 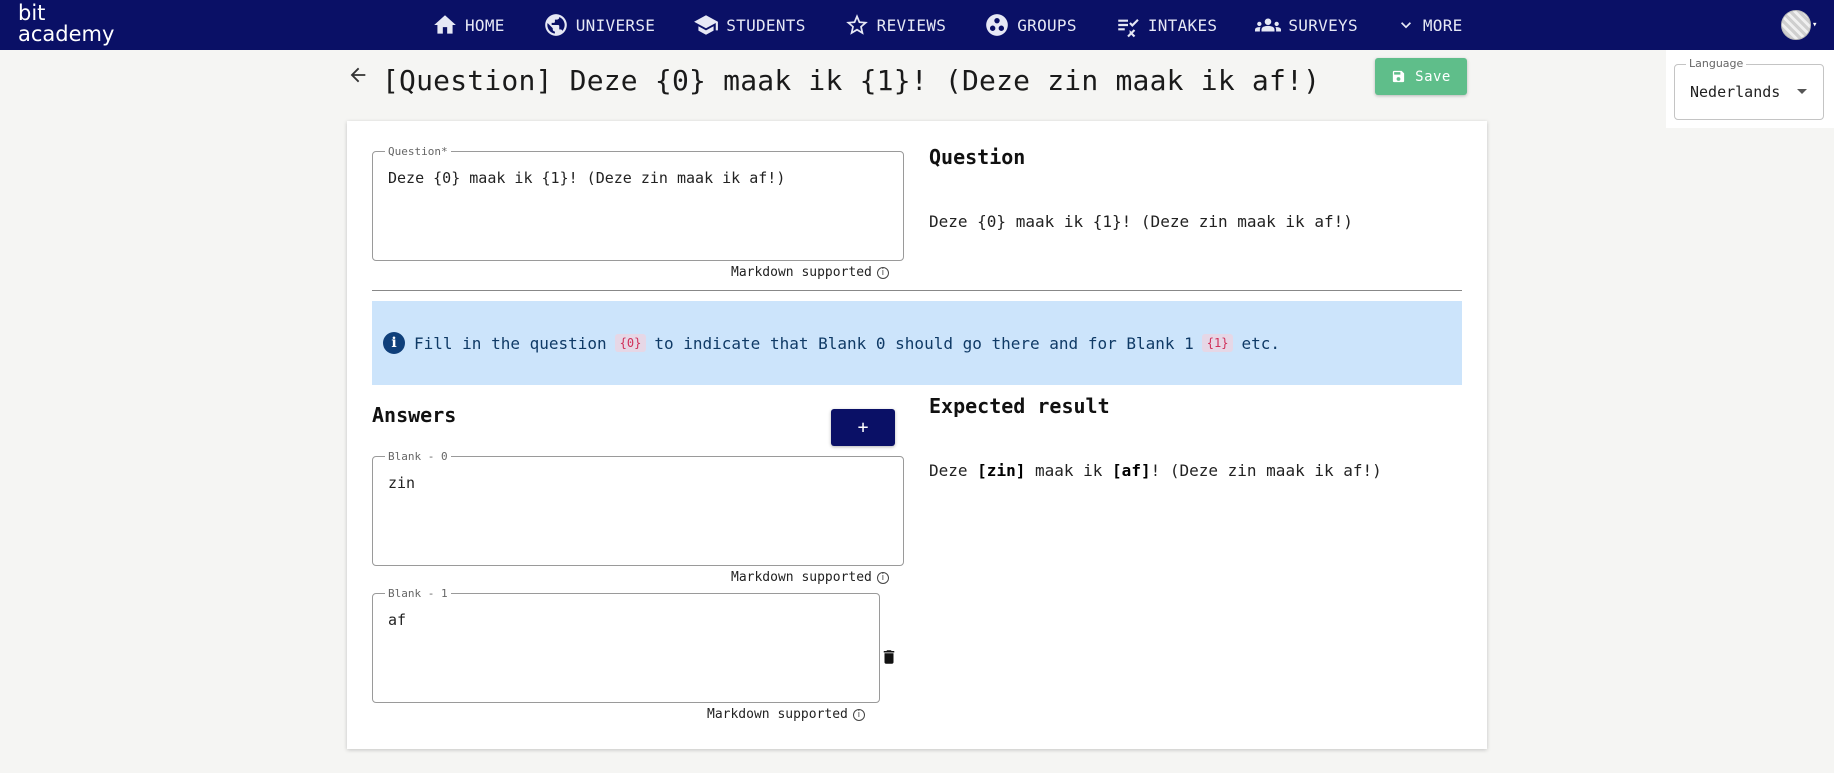 I want to click on nav-label: SURVEYS, so click(x=1323, y=25).